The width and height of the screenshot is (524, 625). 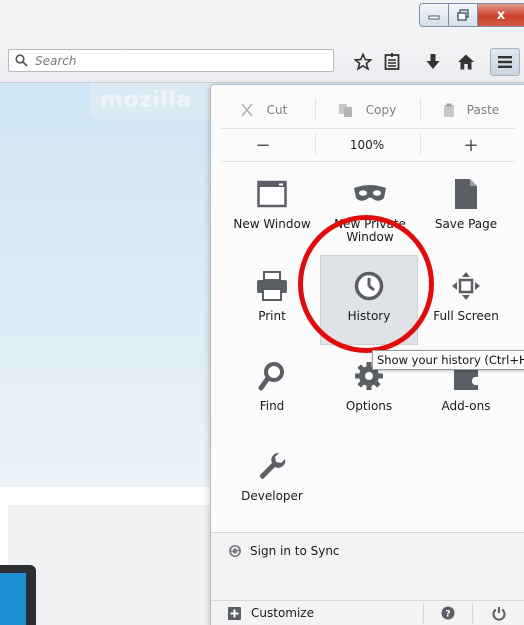 What do you see at coordinates (13, 599) in the screenshot?
I see `device-screen` at bounding box center [13, 599].